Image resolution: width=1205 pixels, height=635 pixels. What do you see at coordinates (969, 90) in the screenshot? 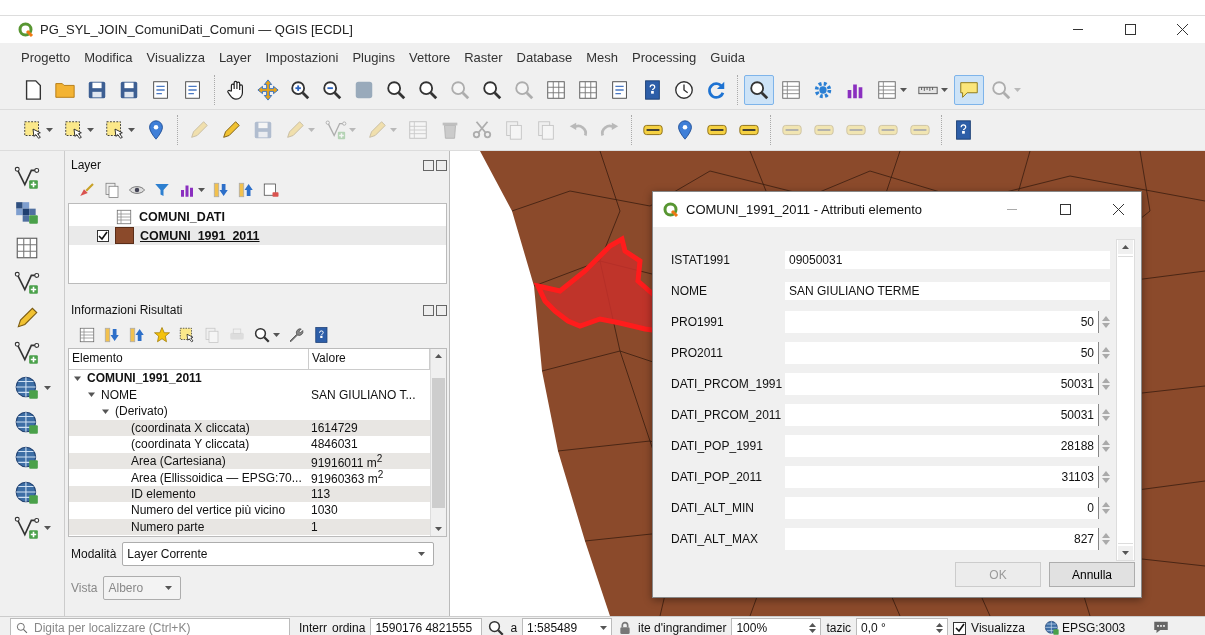
I see `speech-bubble-icon` at bounding box center [969, 90].